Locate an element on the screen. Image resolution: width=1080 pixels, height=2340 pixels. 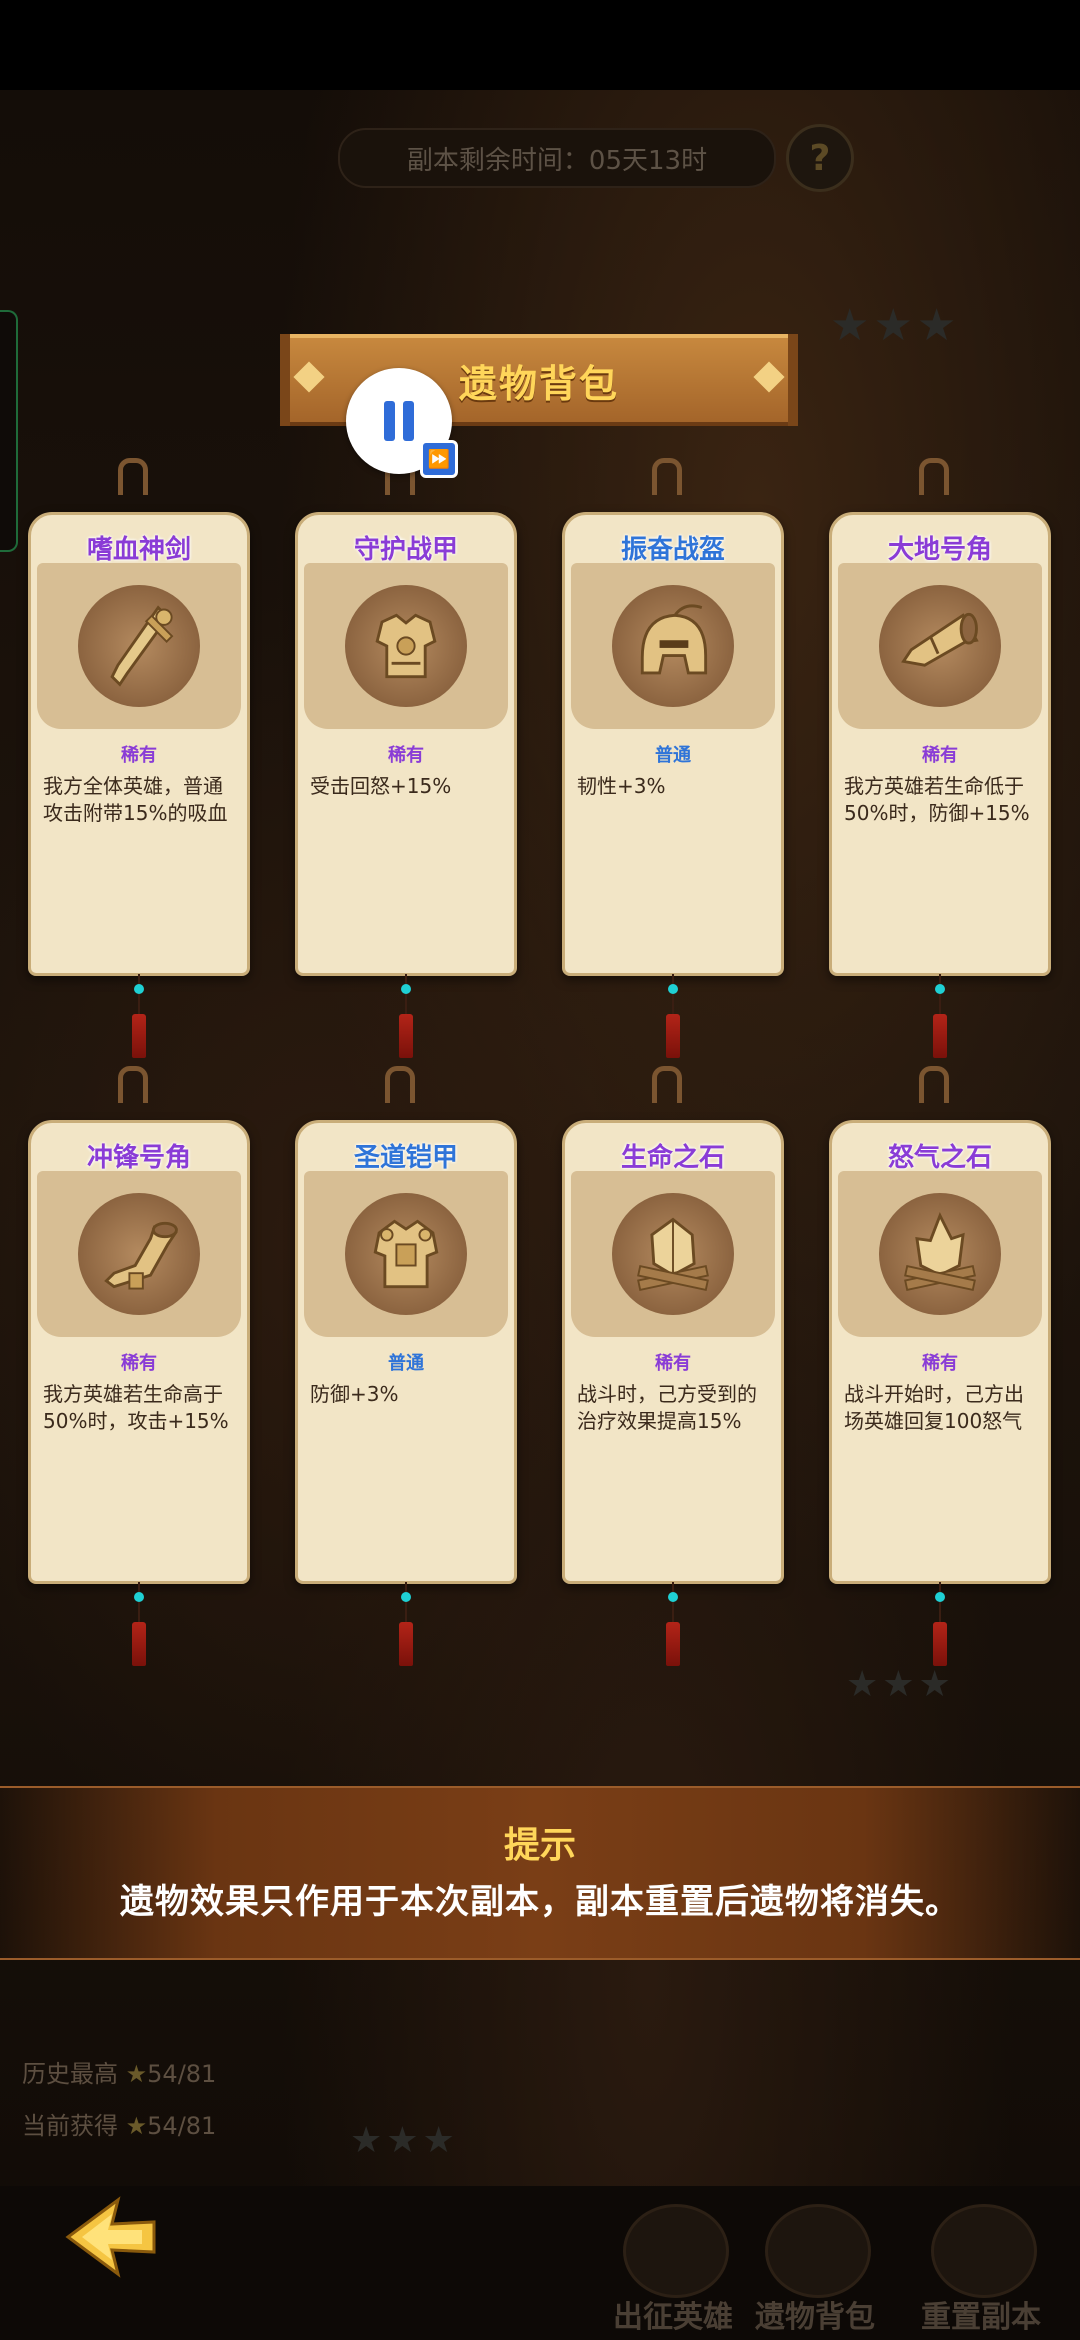
relic-card: 圣道铠甲 普通 防御+3% is located at coordinates (406, 1366).